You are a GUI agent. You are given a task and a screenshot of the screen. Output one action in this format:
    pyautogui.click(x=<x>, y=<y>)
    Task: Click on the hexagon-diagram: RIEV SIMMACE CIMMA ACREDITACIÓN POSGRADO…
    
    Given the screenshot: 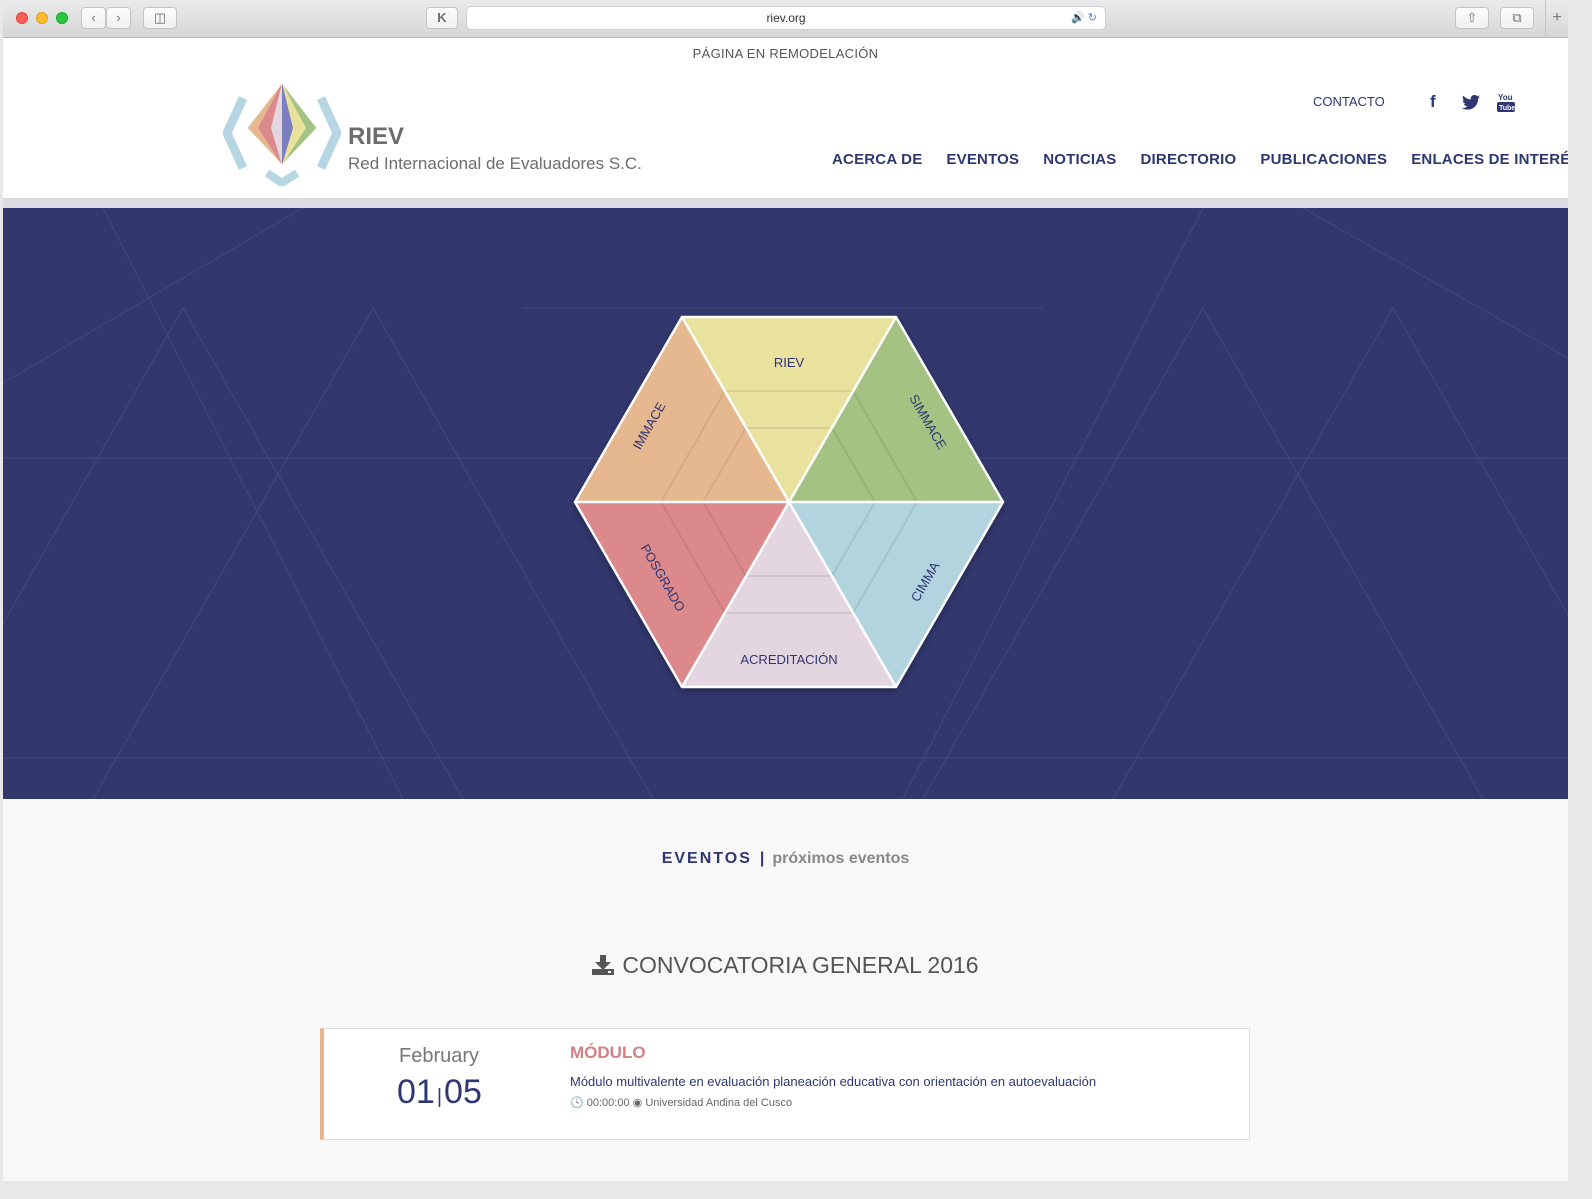 What is the action you would take?
    pyautogui.click(x=789, y=502)
    